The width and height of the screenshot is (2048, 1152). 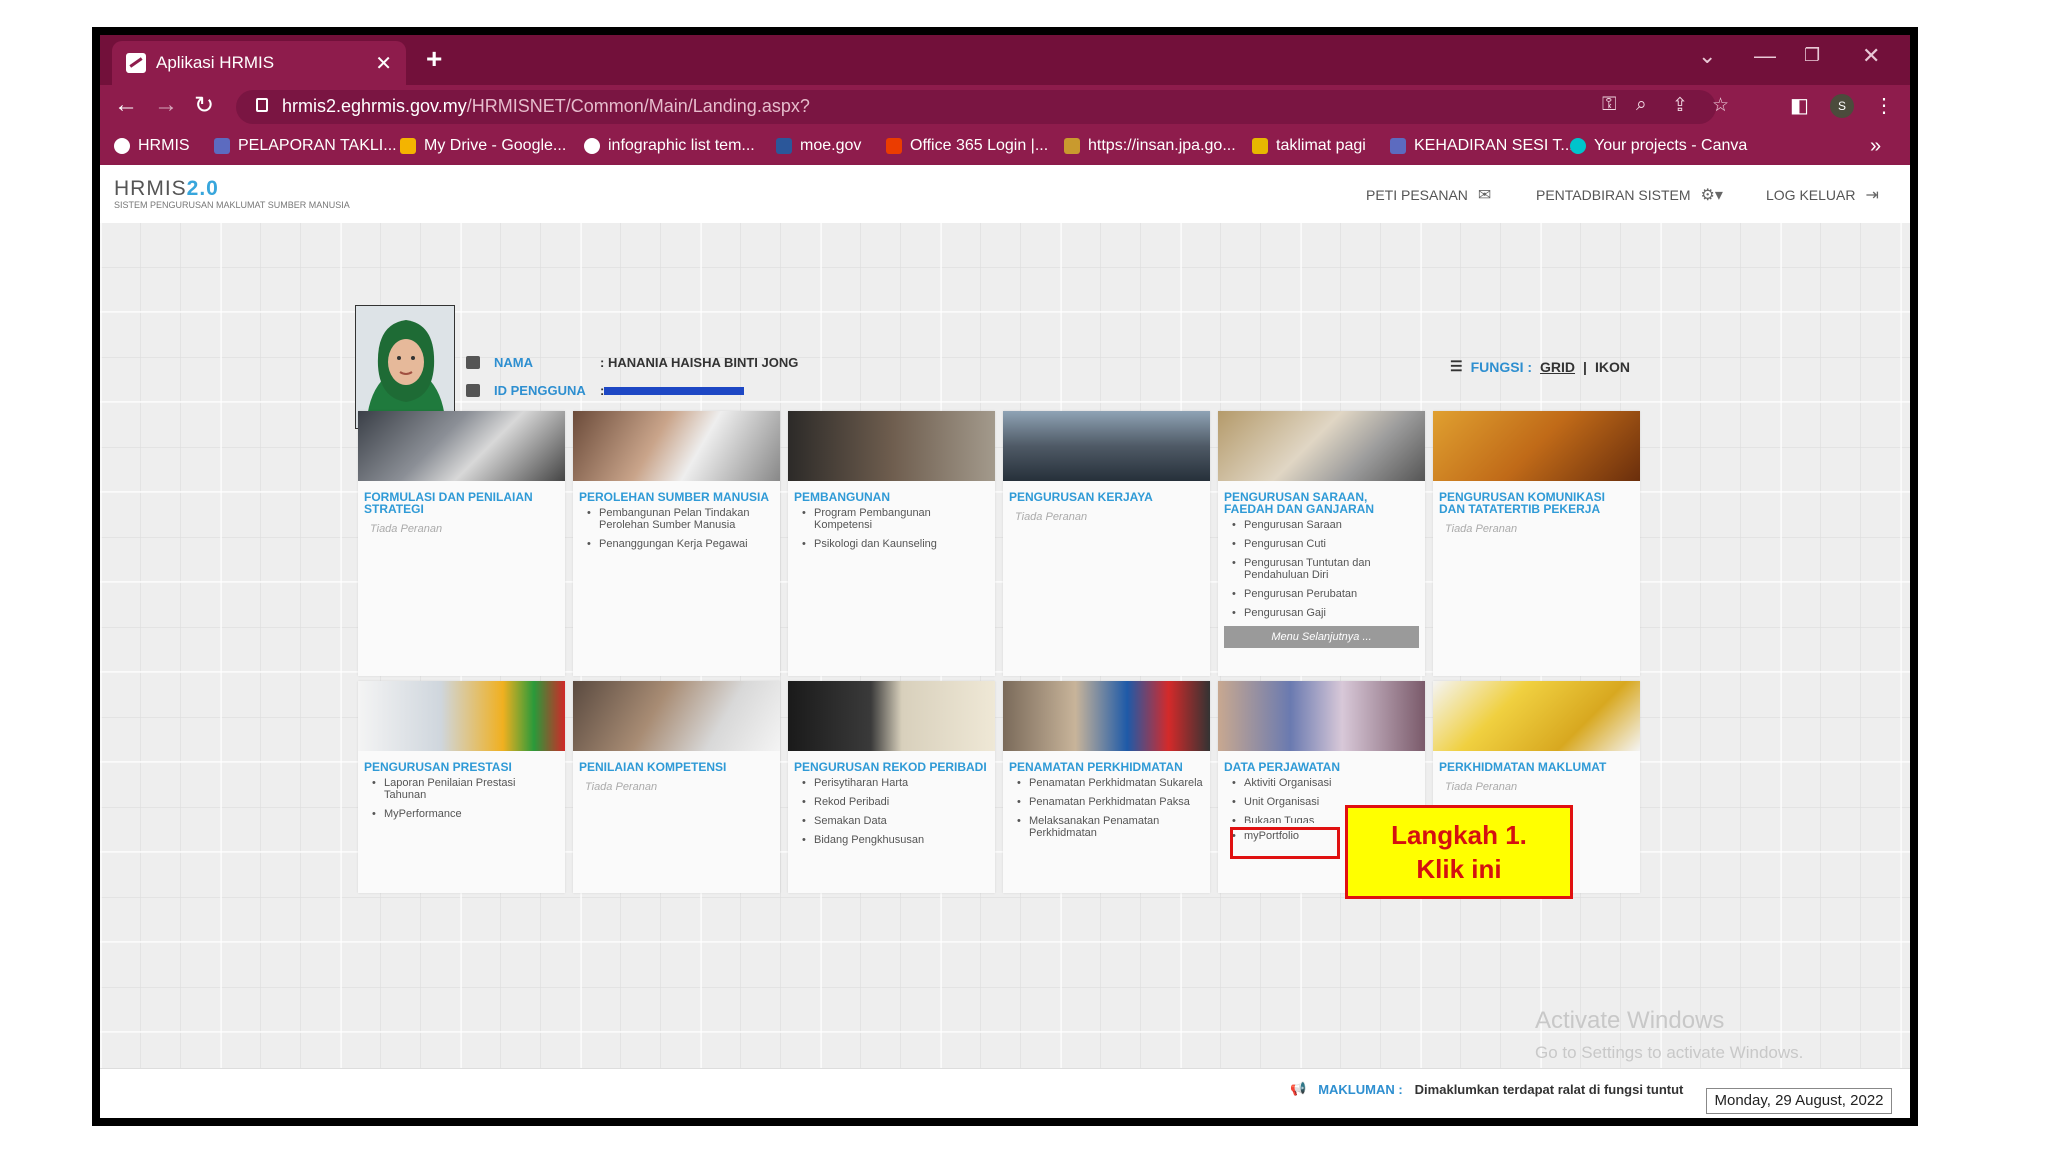 I want to click on tile-title: PEROLEHAN SUMBER MANUSIA, so click(x=676, y=492).